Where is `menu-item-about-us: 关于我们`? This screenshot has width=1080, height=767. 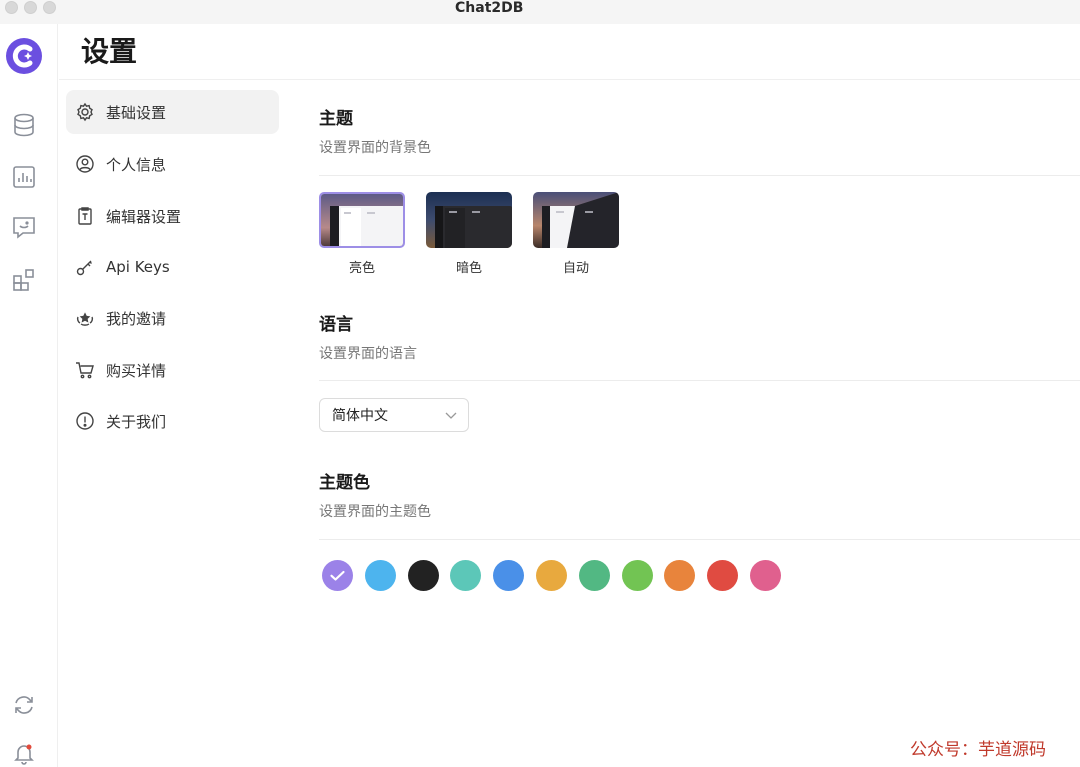
menu-item-about-us: 关于我们 is located at coordinates (172, 421).